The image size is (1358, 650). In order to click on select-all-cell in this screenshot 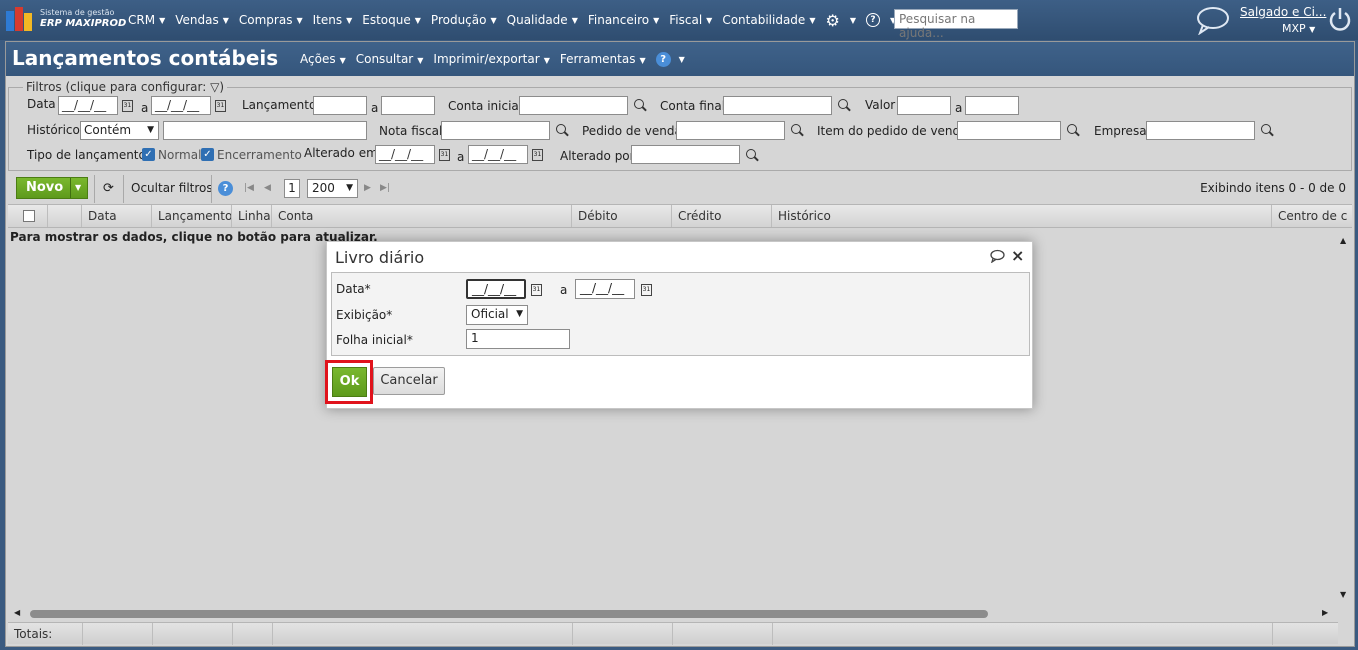, I will do `click(28, 216)`.